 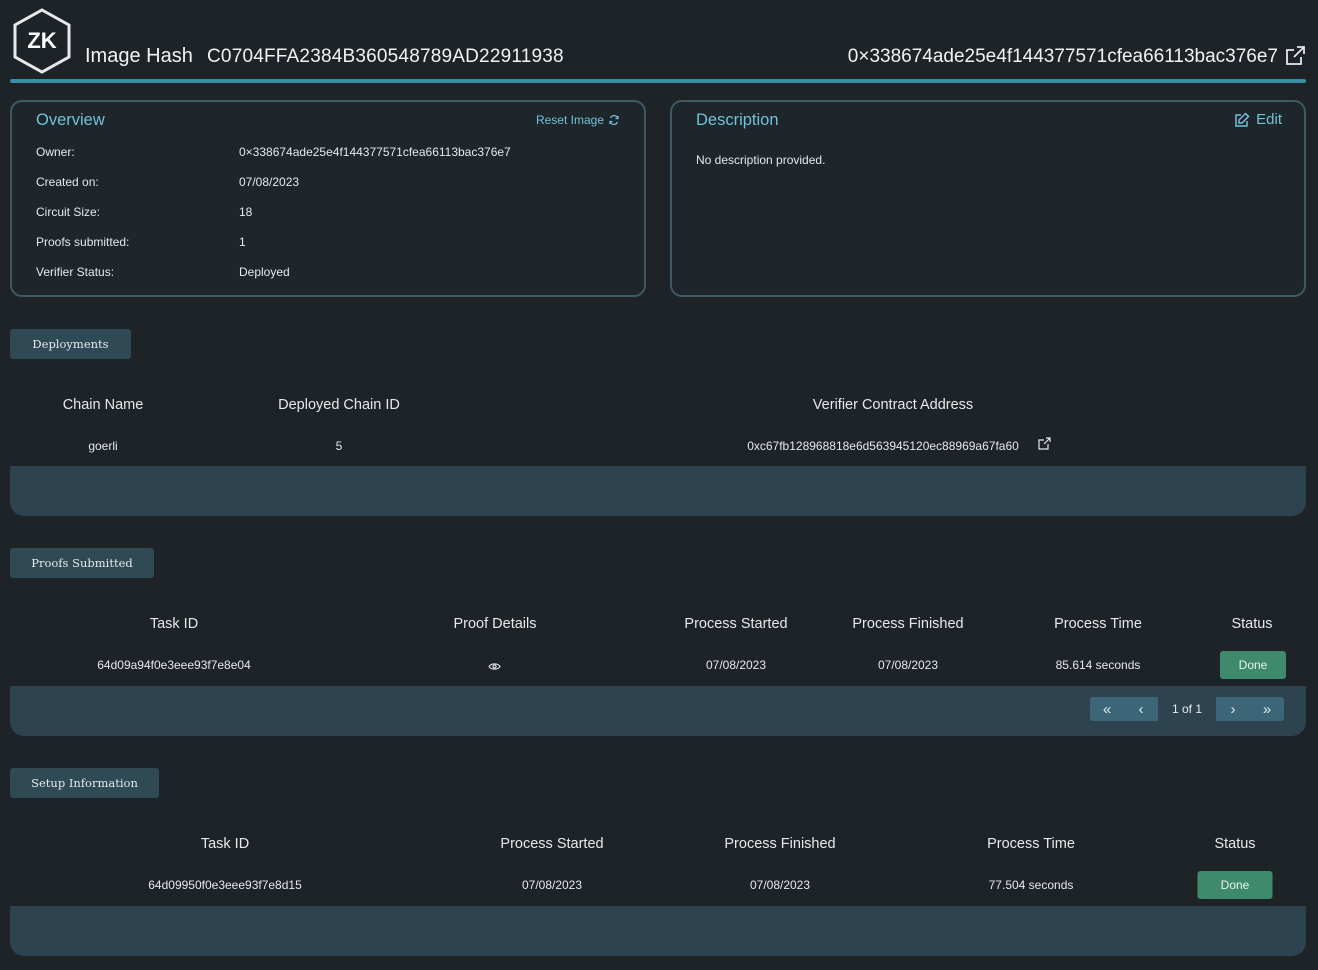 I want to click on pagination: « ‹ 1 of 1 › », so click(x=1187, y=709).